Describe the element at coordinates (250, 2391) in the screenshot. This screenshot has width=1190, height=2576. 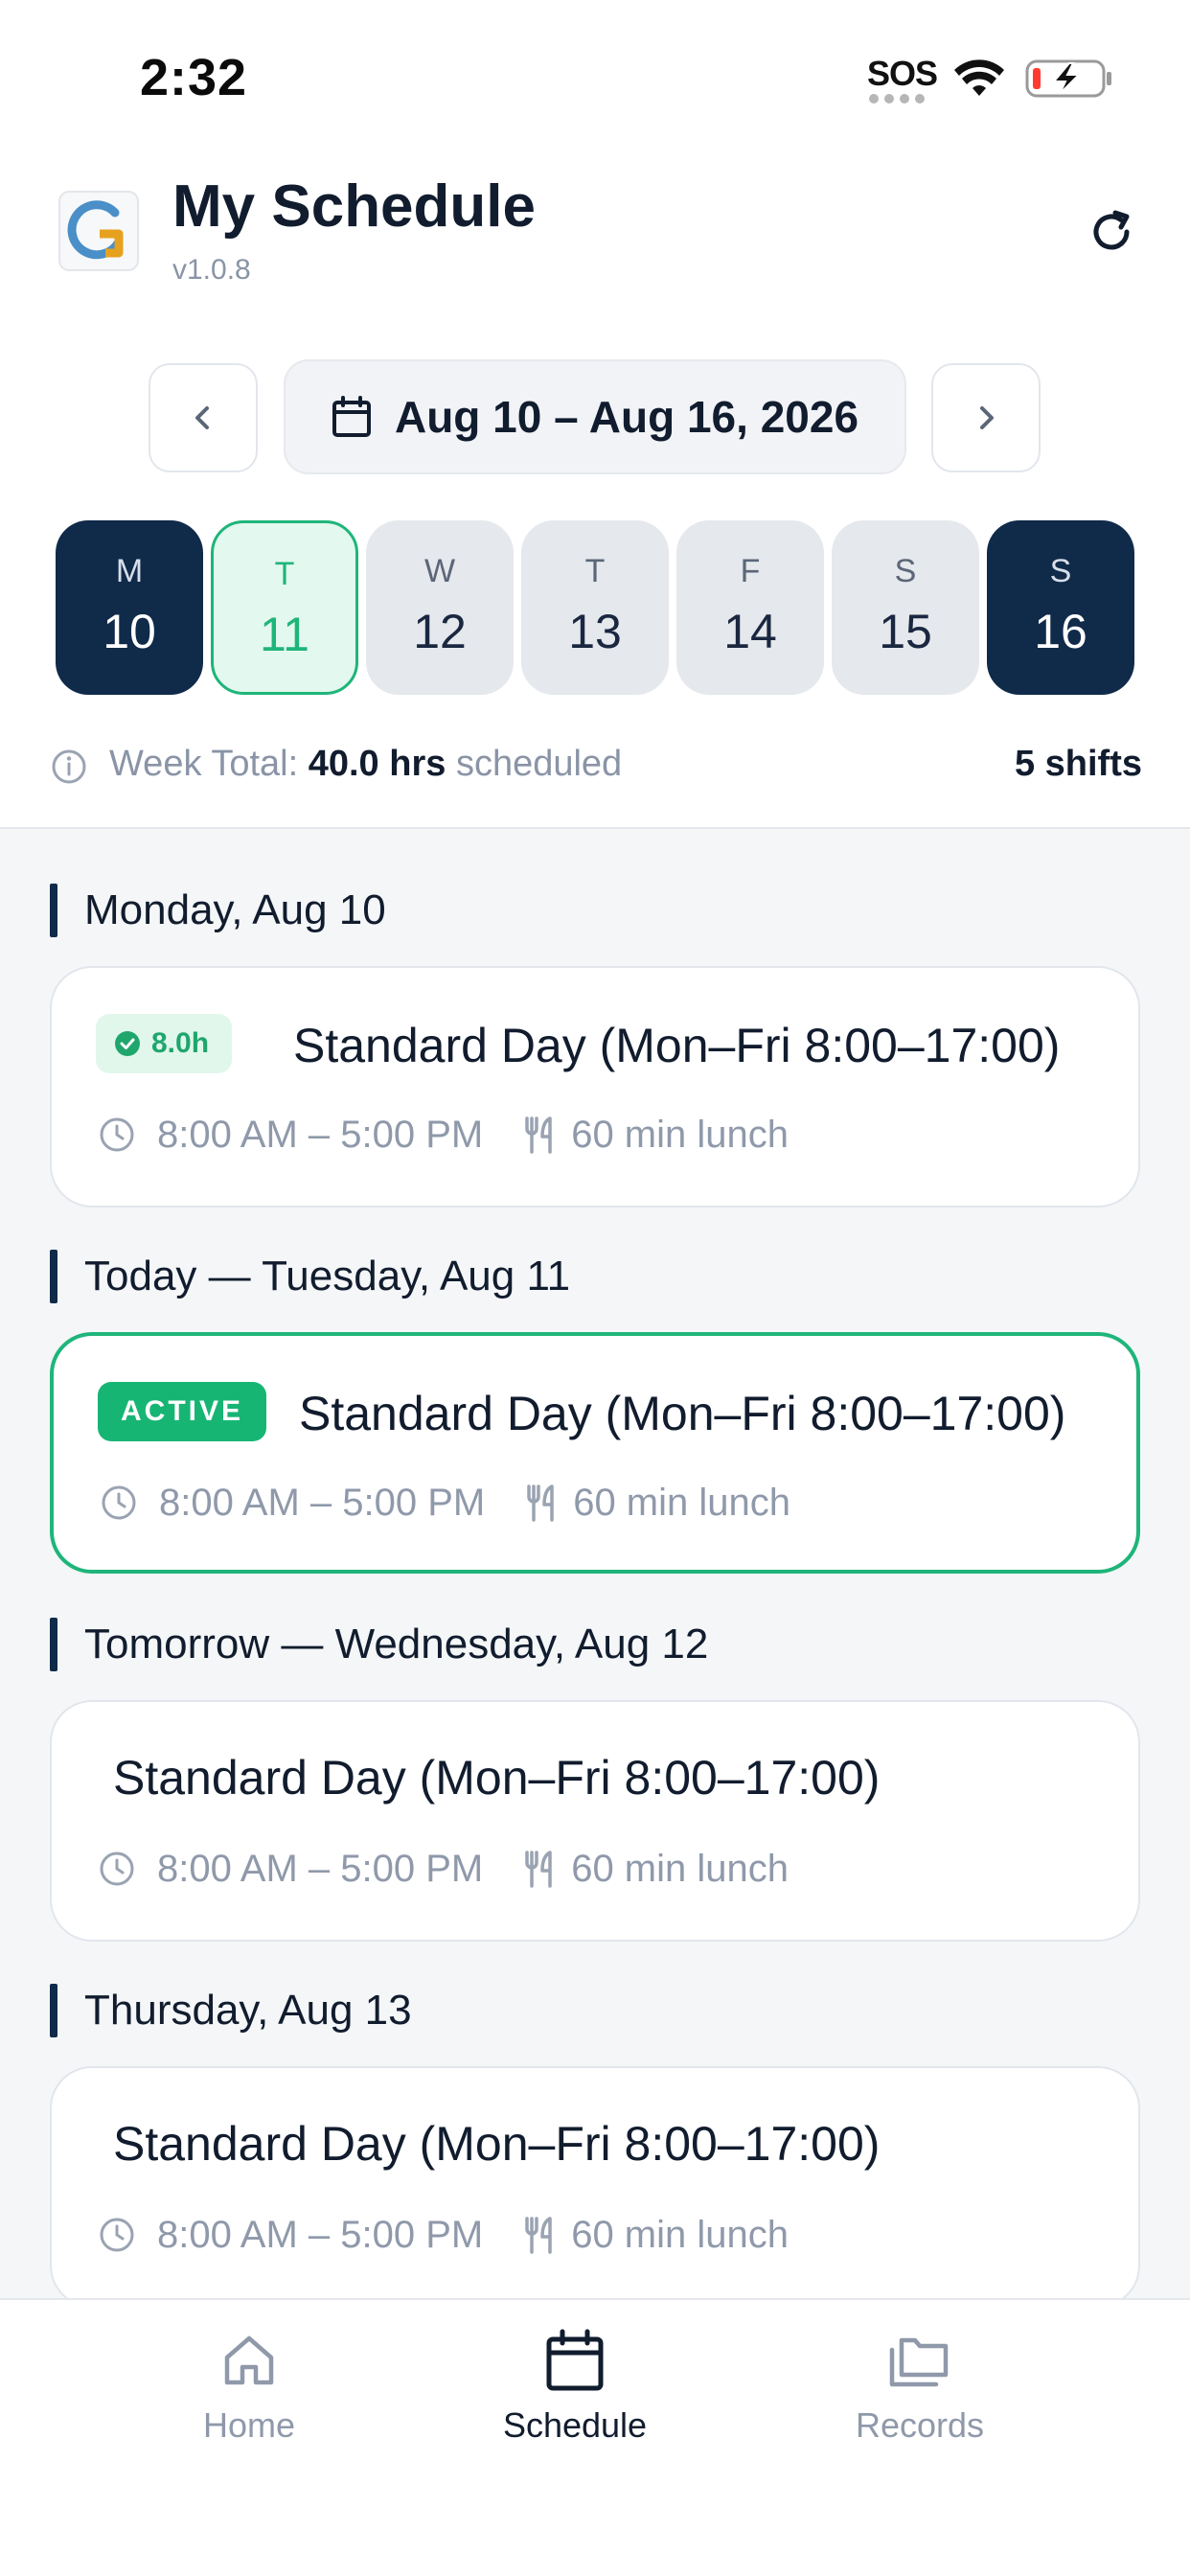
I see `tab-home: Home` at that location.